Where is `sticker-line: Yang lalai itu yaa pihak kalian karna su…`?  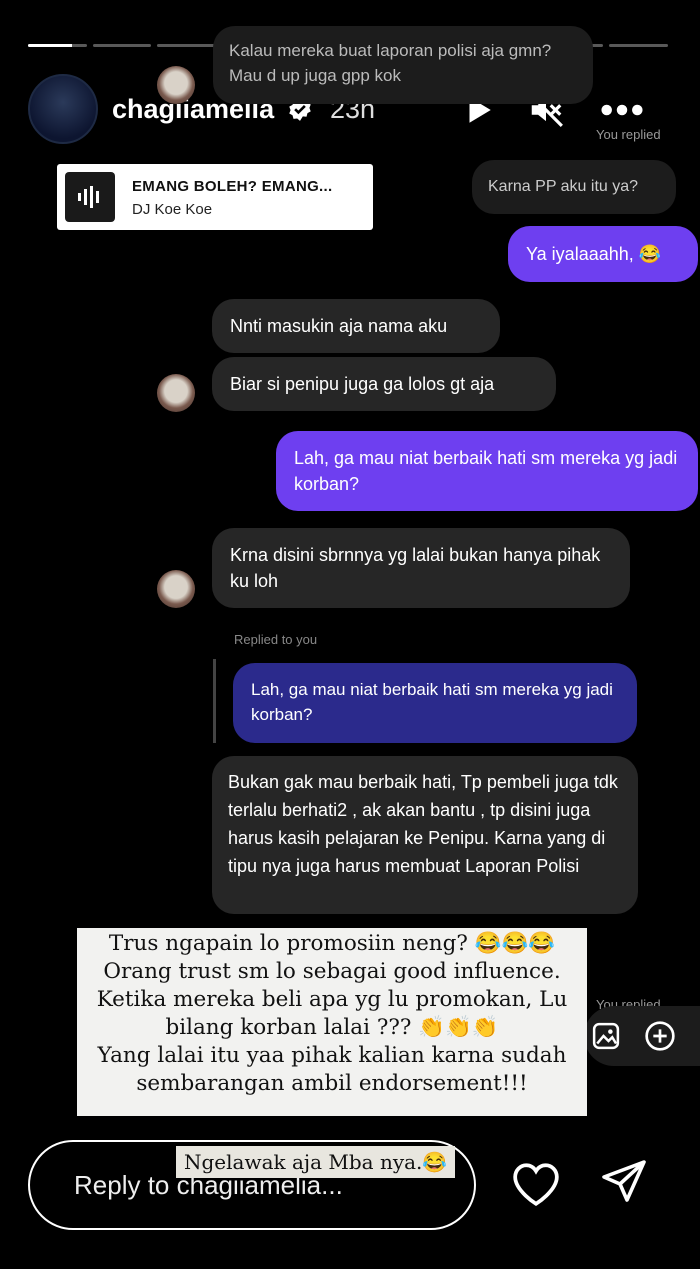
sticker-line: Yang lalai itu yaa pihak kalian karna su… is located at coordinates (332, 1055).